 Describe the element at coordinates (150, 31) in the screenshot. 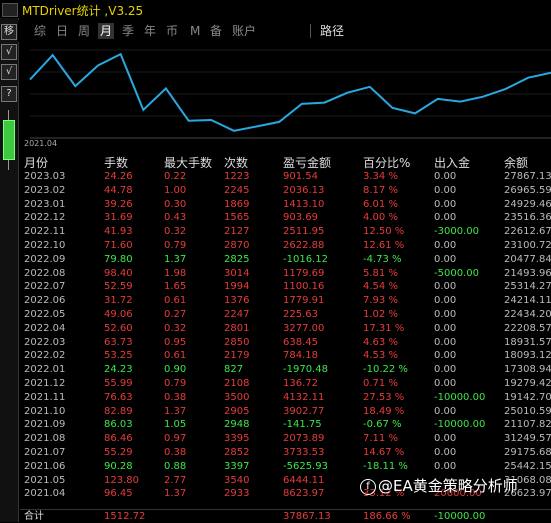

I see `tab-year: 年` at that location.